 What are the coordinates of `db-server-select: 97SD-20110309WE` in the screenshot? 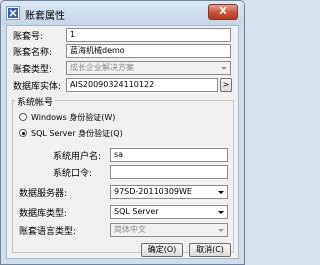 It's located at (169, 192).